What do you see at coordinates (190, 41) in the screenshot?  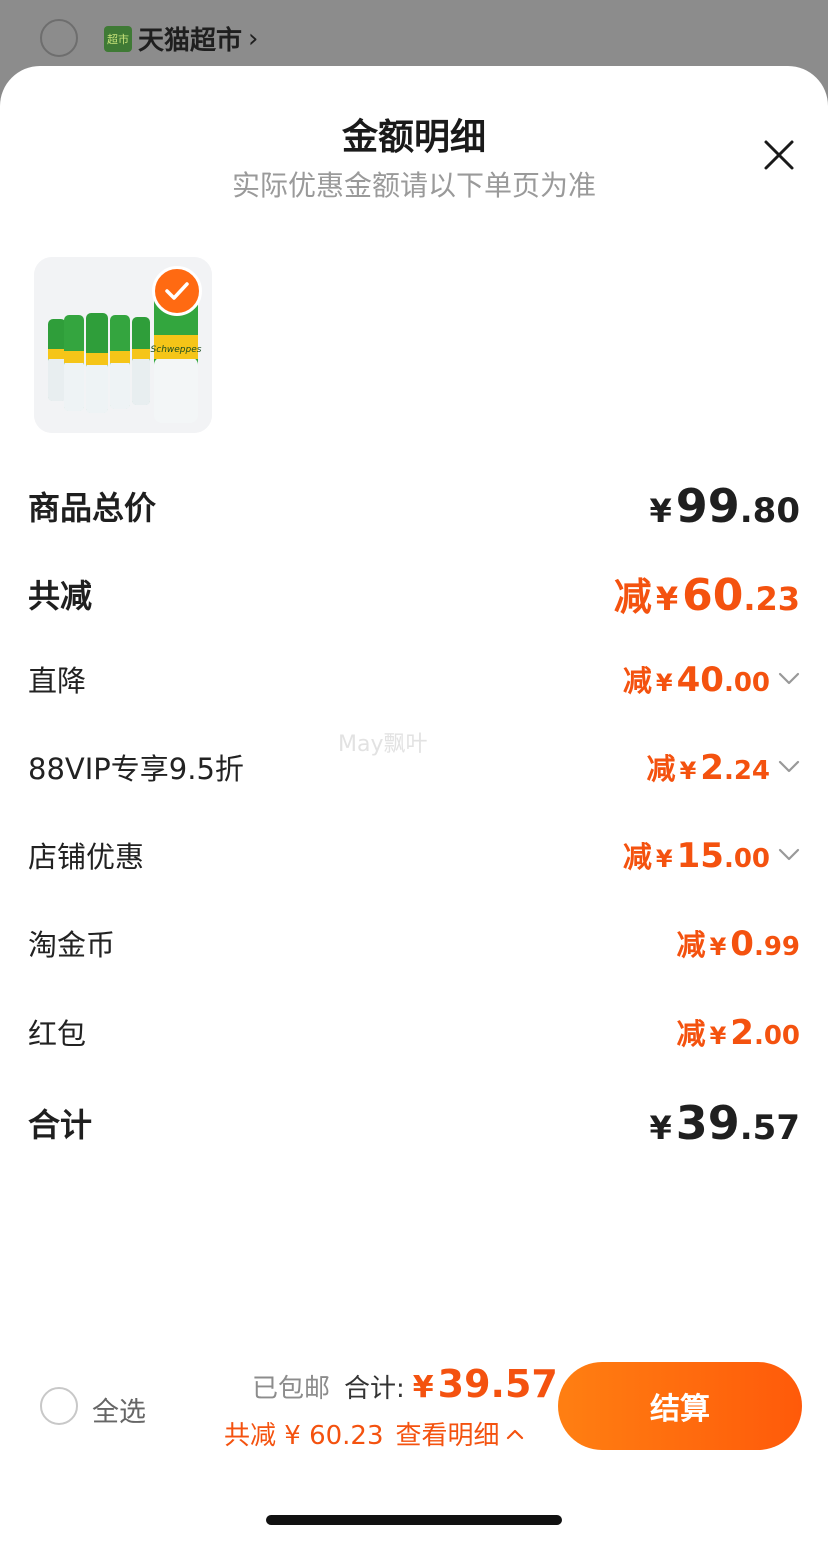 I see `store-name: 天猫超市` at bounding box center [190, 41].